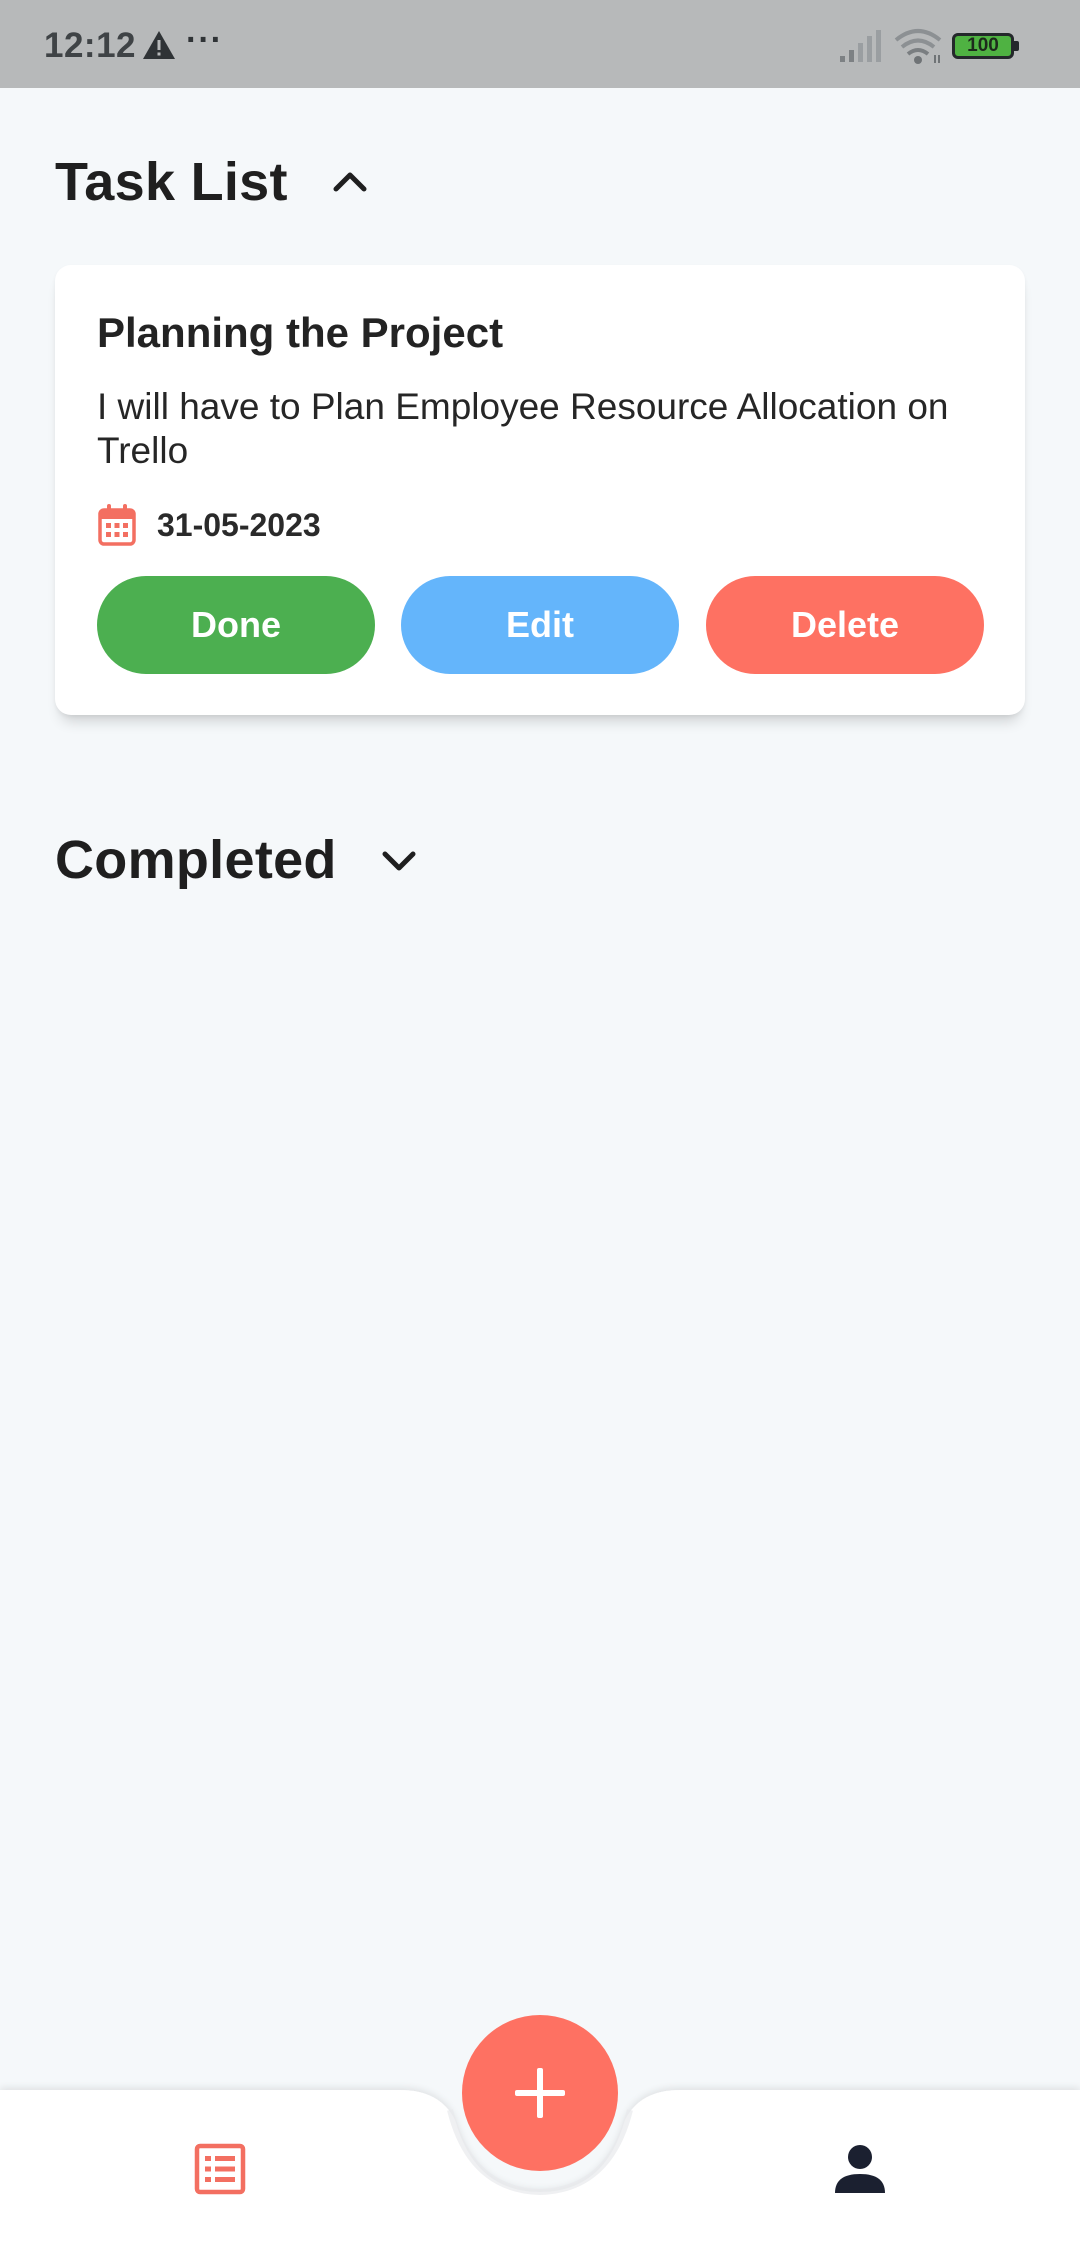 This screenshot has height=2246, width=1080. What do you see at coordinates (983, 45) in the screenshot?
I see `battery-level: 100` at bounding box center [983, 45].